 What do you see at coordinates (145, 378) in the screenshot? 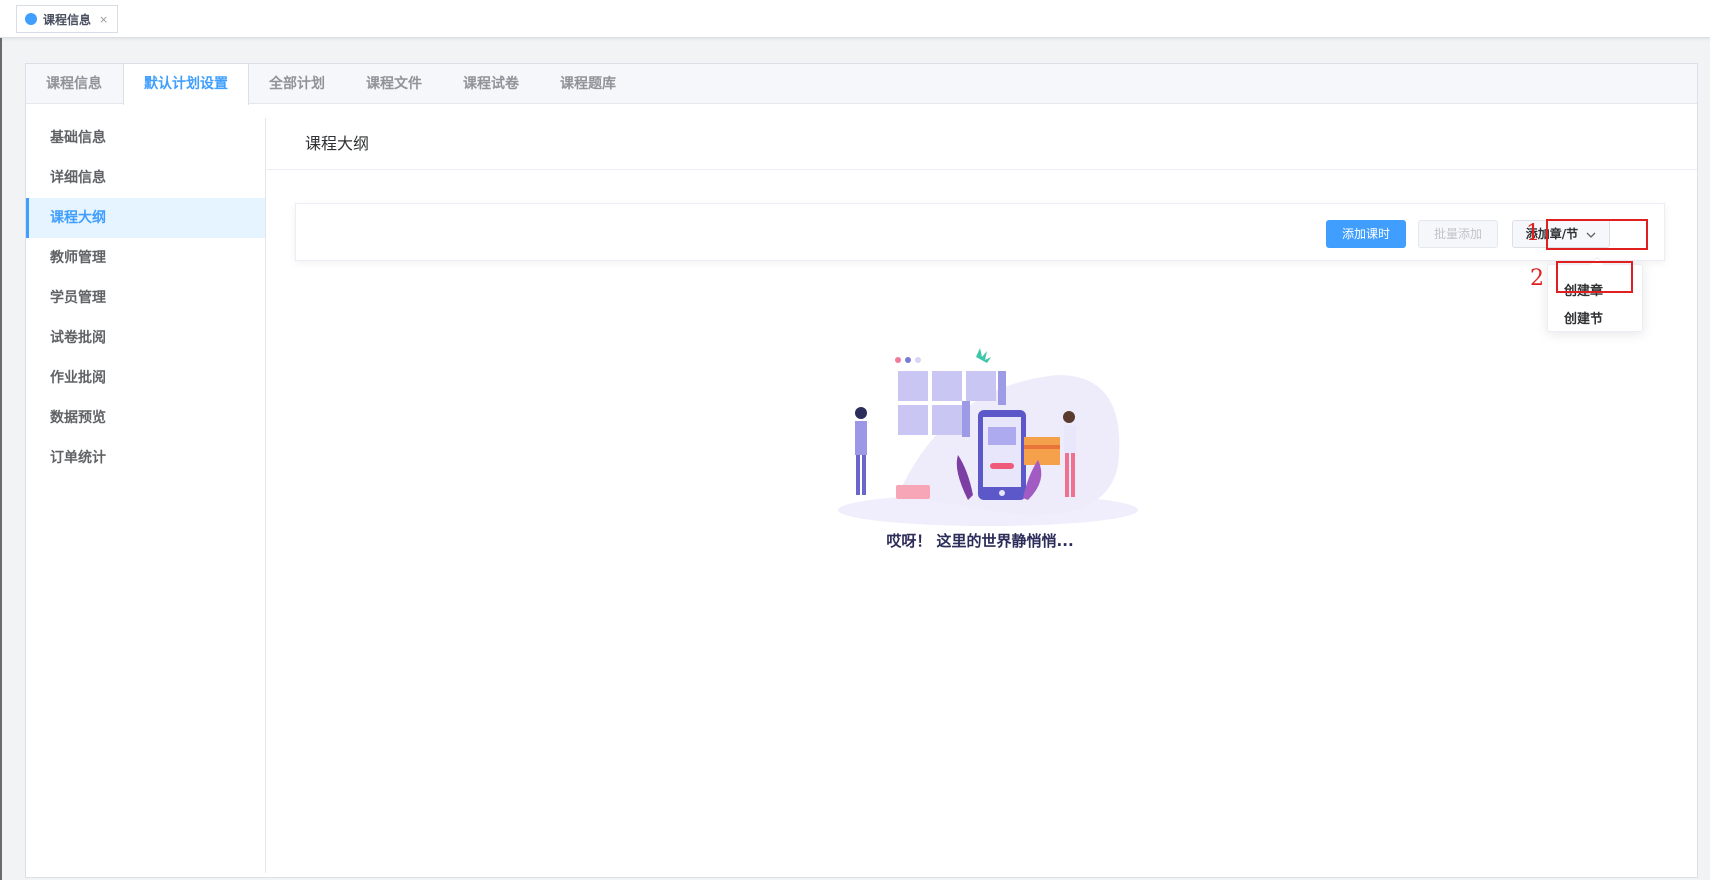
I see `sidebar-item-homework-review: 作业批阅` at bounding box center [145, 378].